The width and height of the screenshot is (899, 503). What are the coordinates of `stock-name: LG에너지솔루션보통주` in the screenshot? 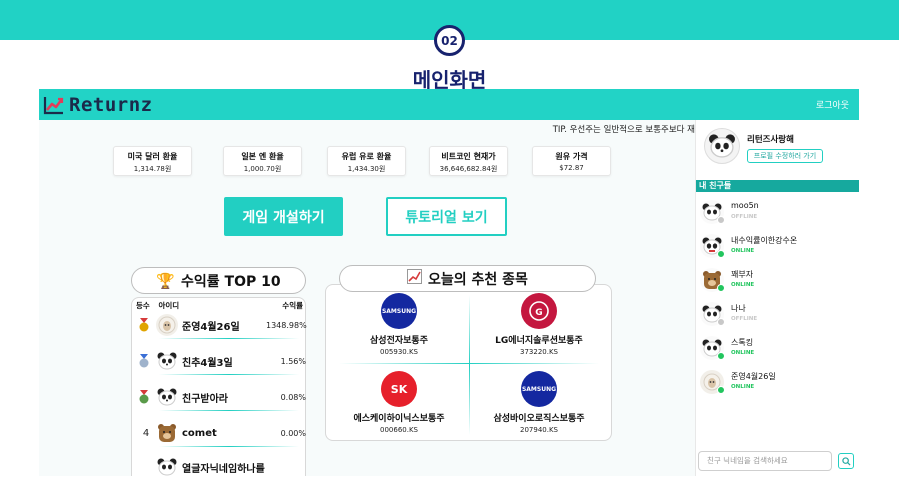 It's located at (539, 341).